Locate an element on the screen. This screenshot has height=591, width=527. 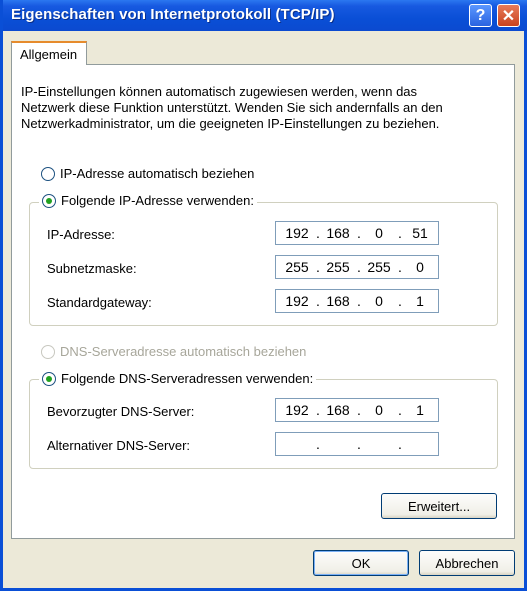
ip-address-label: IP-Adresse: is located at coordinates (81, 234).